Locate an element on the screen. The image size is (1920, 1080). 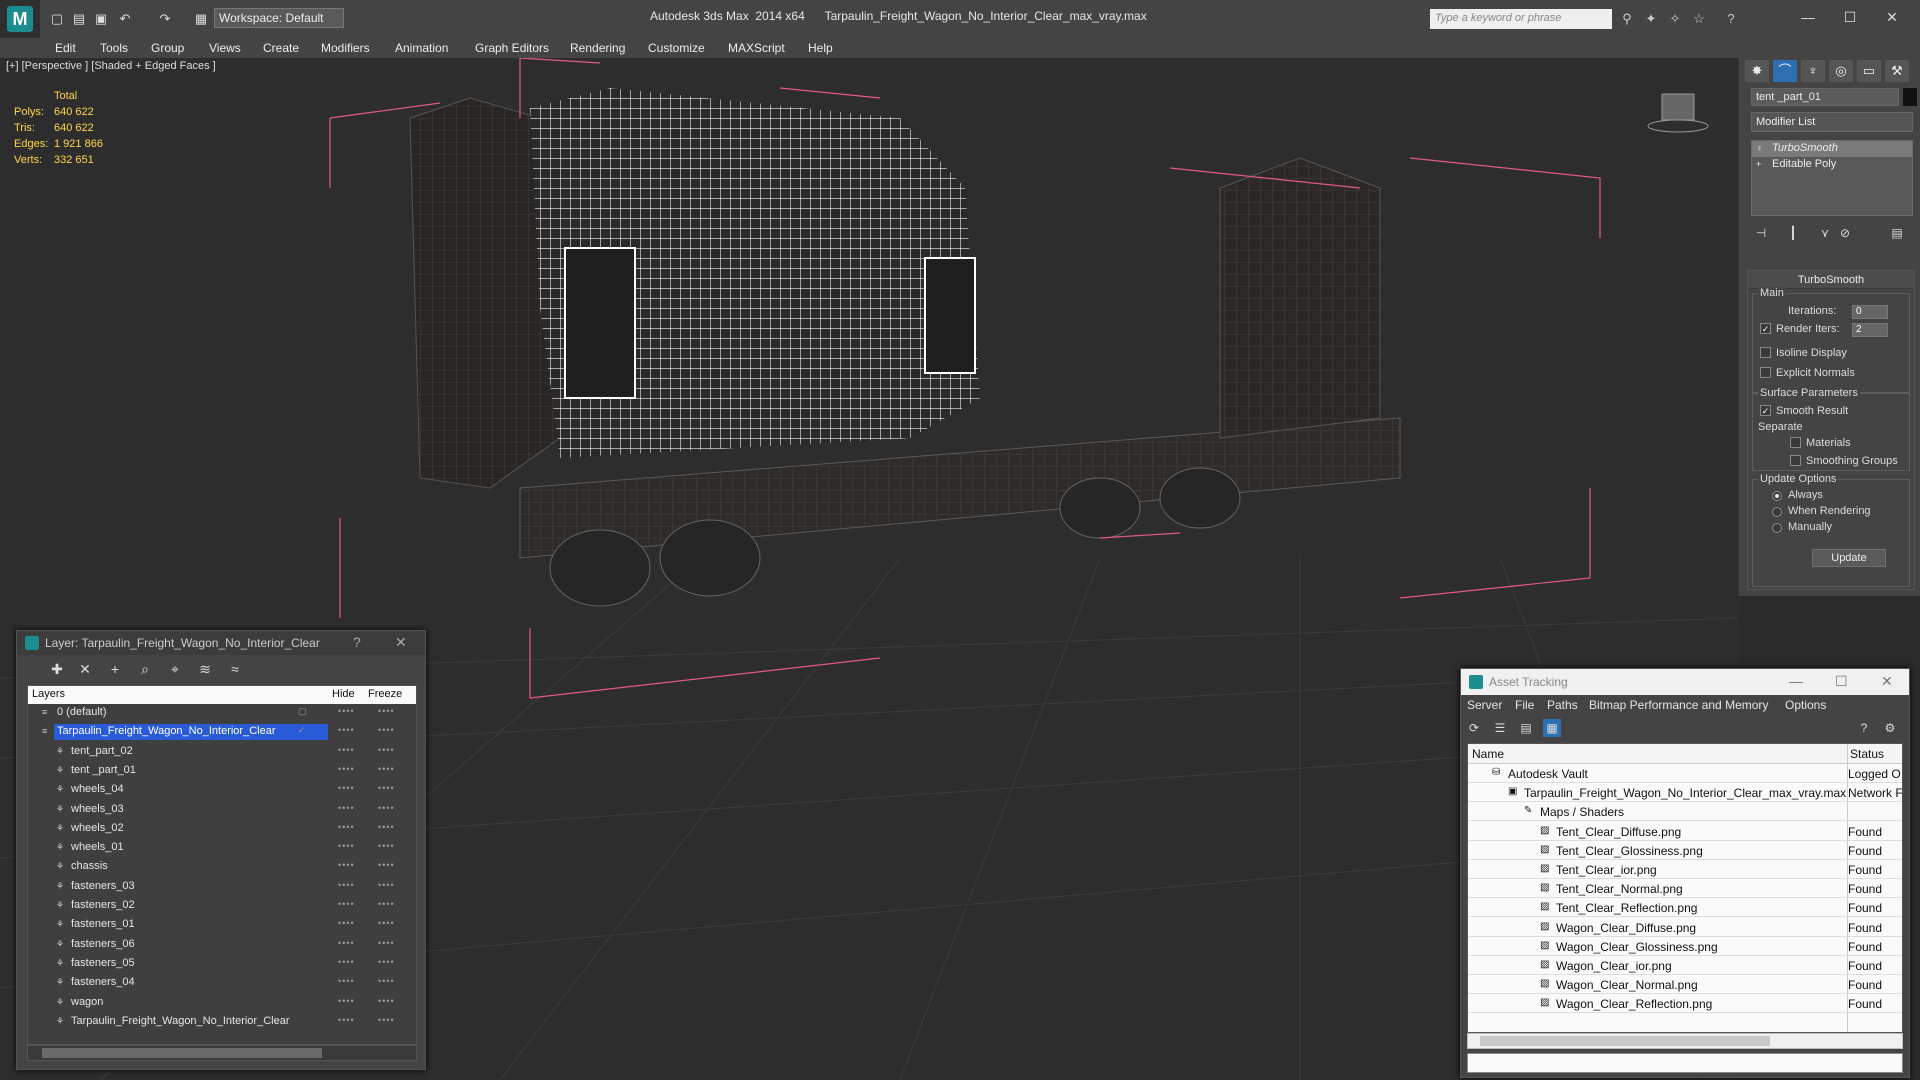
favorites-star-icon: ☆ is located at coordinates (1699, 19).